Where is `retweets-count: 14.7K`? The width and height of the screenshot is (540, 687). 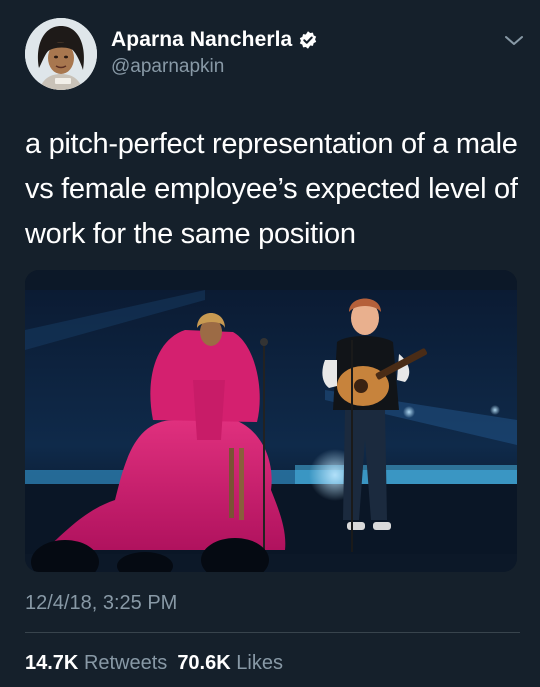
retweets-count: 14.7K is located at coordinates (54, 663).